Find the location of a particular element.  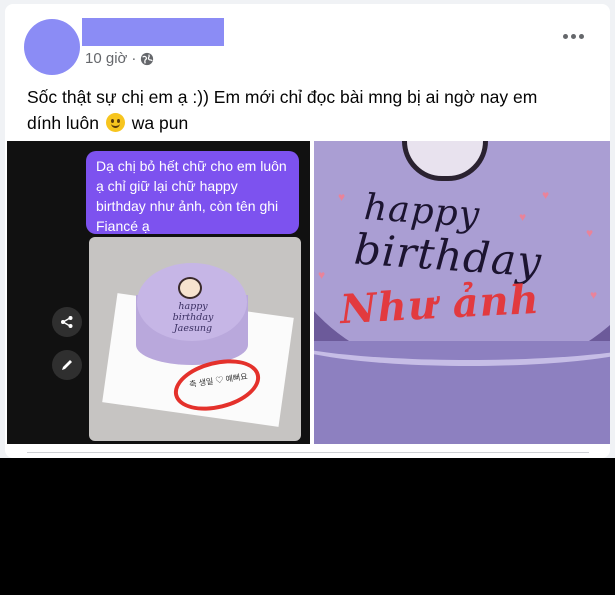

avatar is located at coordinates (52, 47).